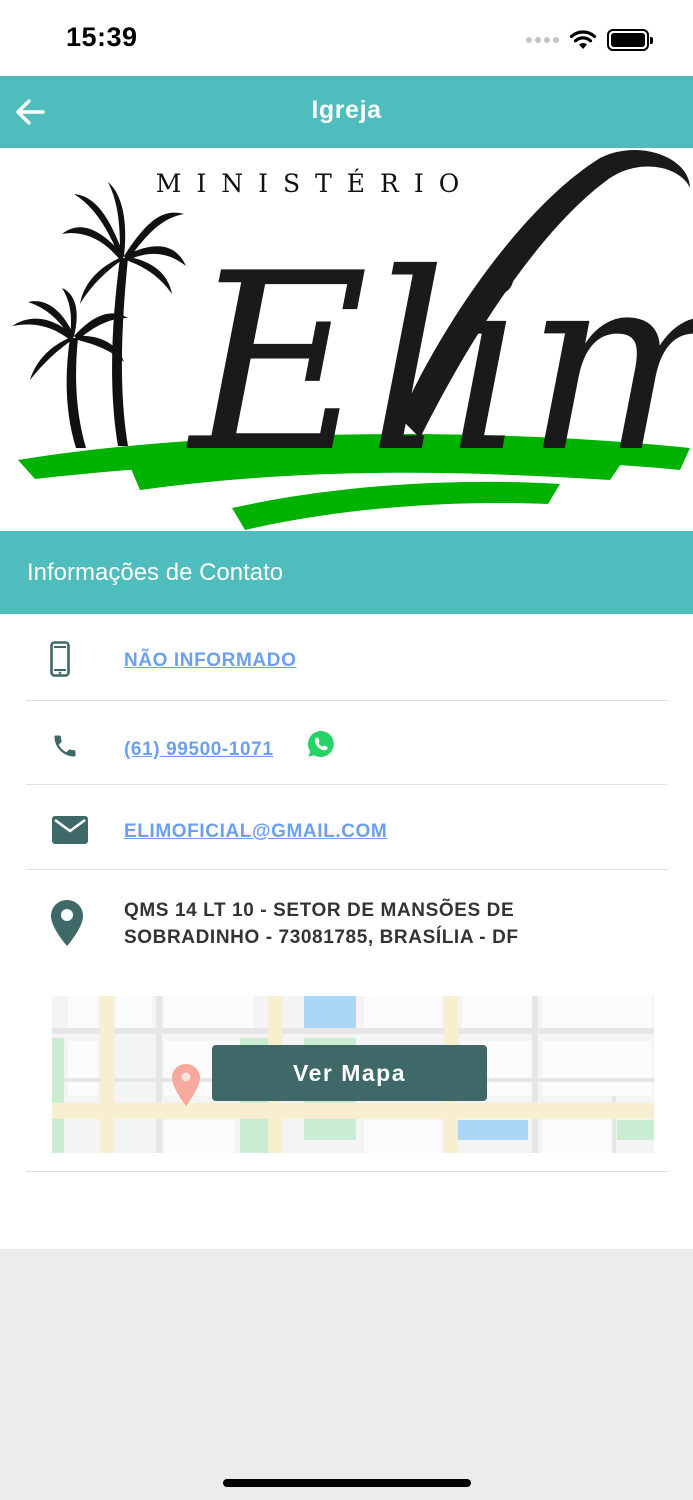 The image size is (693, 1500). I want to click on contact-row-mobile: NÃO INFORMADO, so click(346, 657).